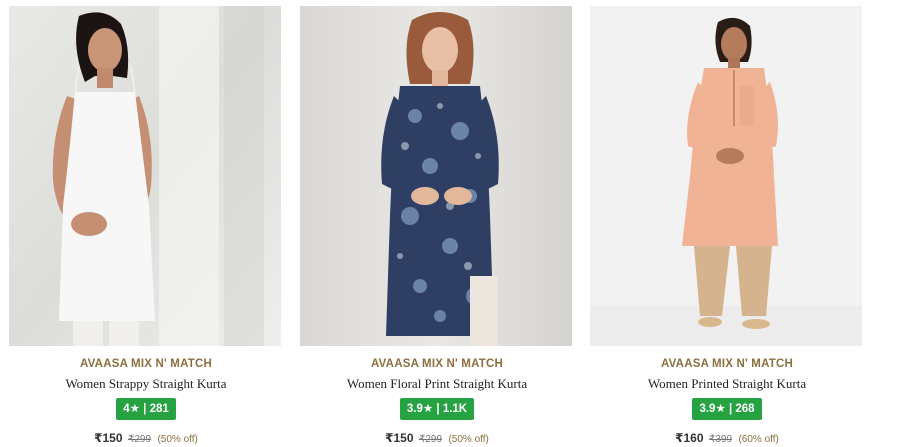  I want to click on price-row: ₹160 ₹399 (60% off), so click(727, 438).